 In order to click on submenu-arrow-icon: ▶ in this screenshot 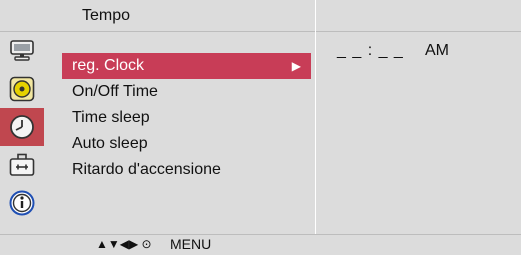, I will do `click(296, 66)`.